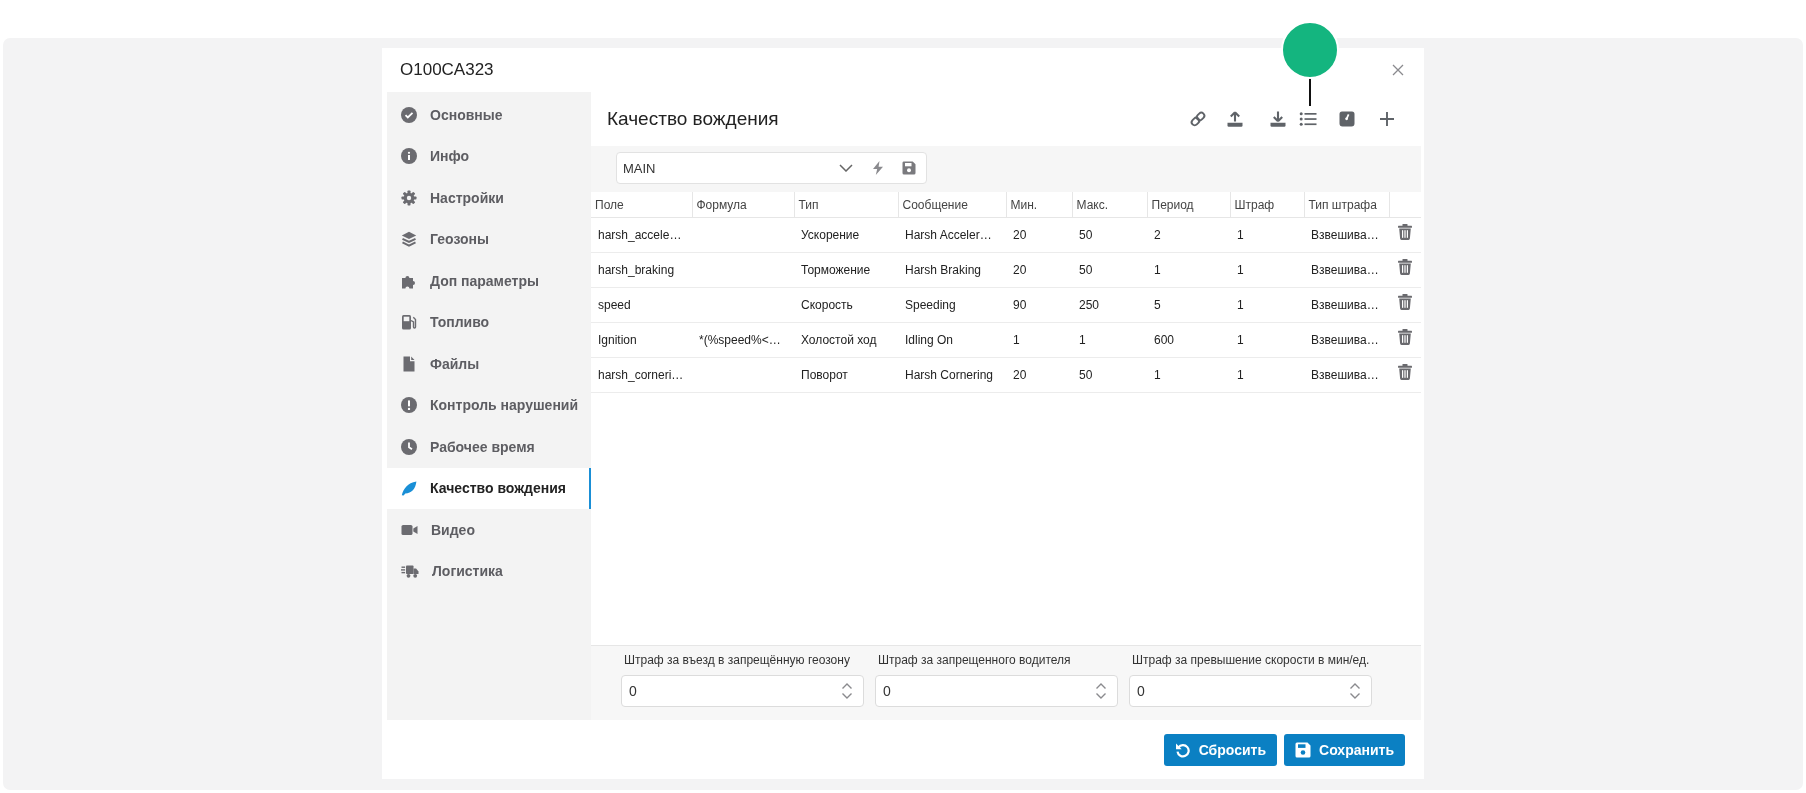 The height and width of the screenshot is (793, 1806). I want to click on check-circle-icon, so click(409, 114).